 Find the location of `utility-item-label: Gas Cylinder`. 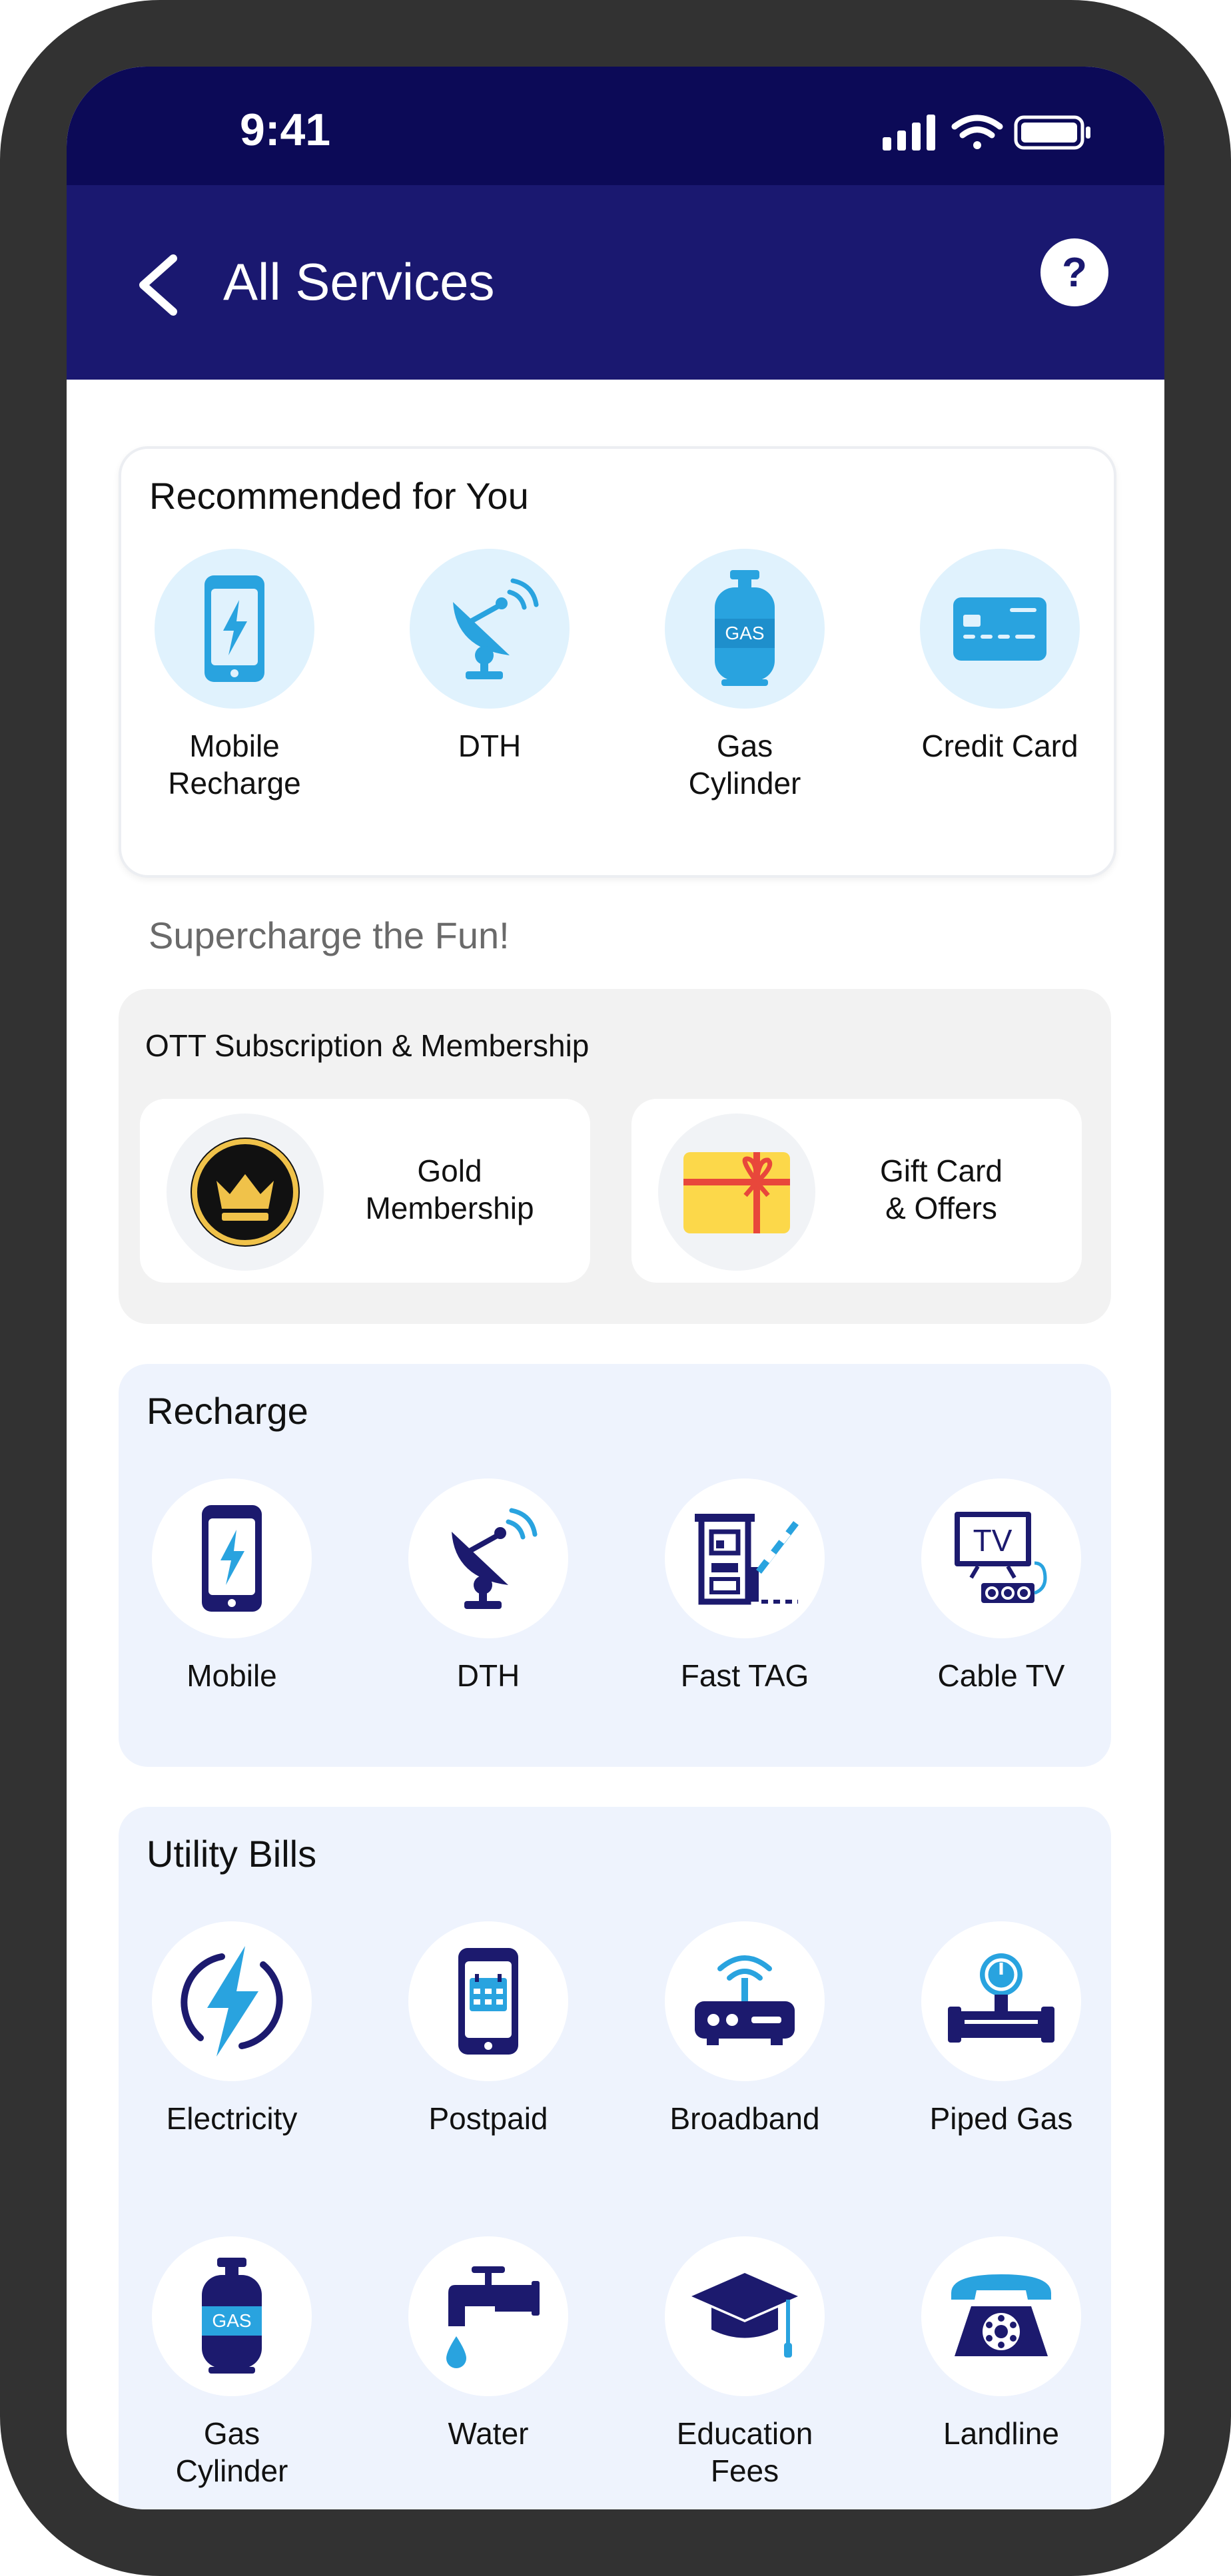

utility-item-label: Gas Cylinder is located at coordinates (231, 2452).